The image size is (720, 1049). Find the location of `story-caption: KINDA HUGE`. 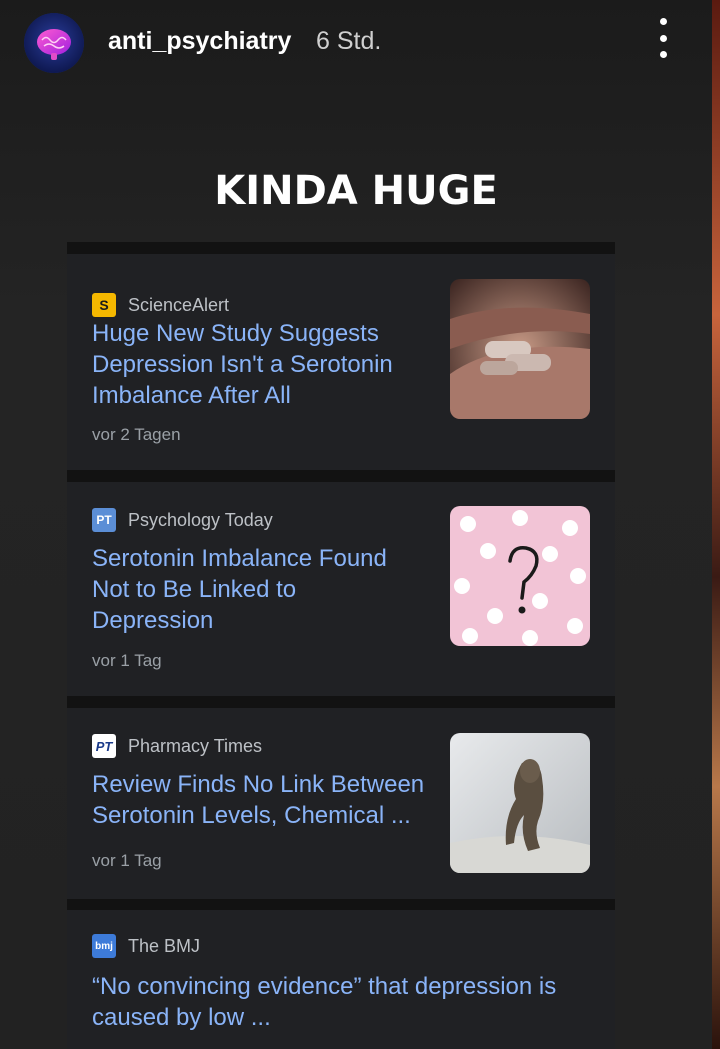

story-caption: KINDA HUGE is located at coordinates (356, 191).